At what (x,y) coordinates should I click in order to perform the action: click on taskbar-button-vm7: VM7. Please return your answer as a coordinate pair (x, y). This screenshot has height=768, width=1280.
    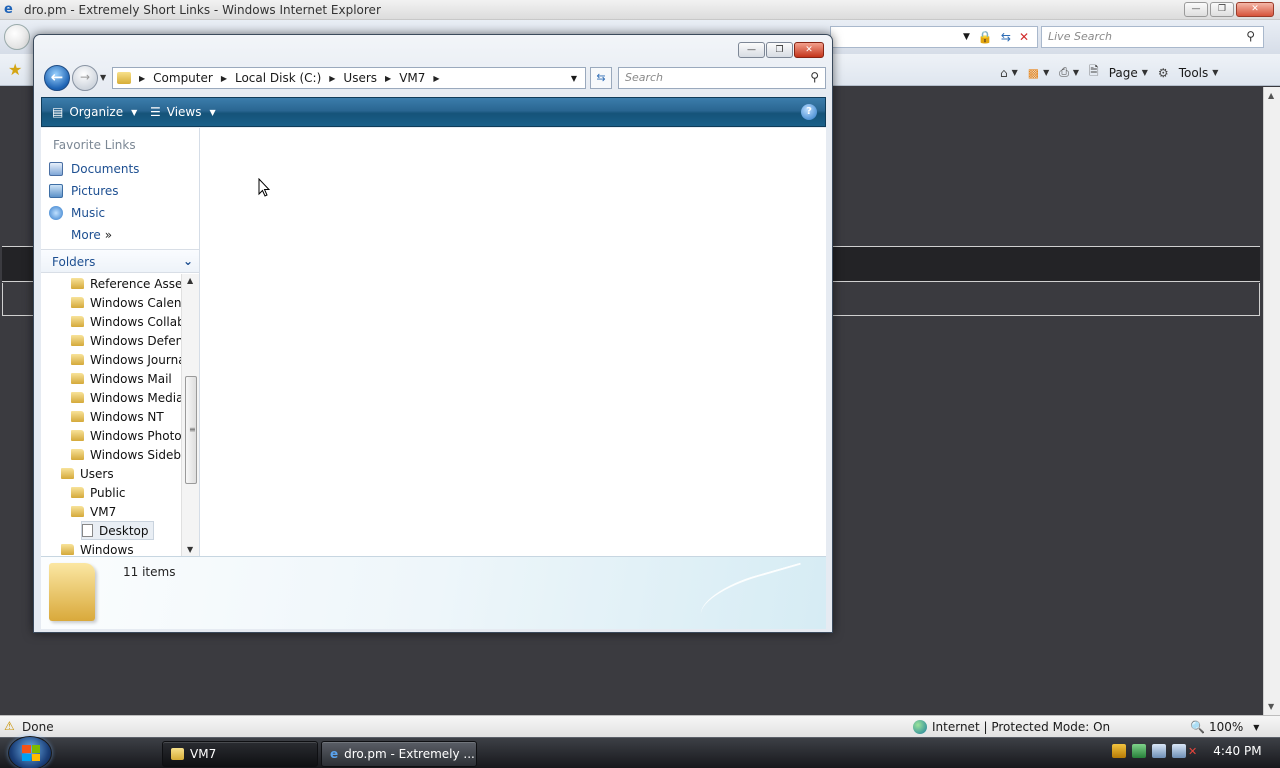
    Looking at the image, I should click on (240, 754).